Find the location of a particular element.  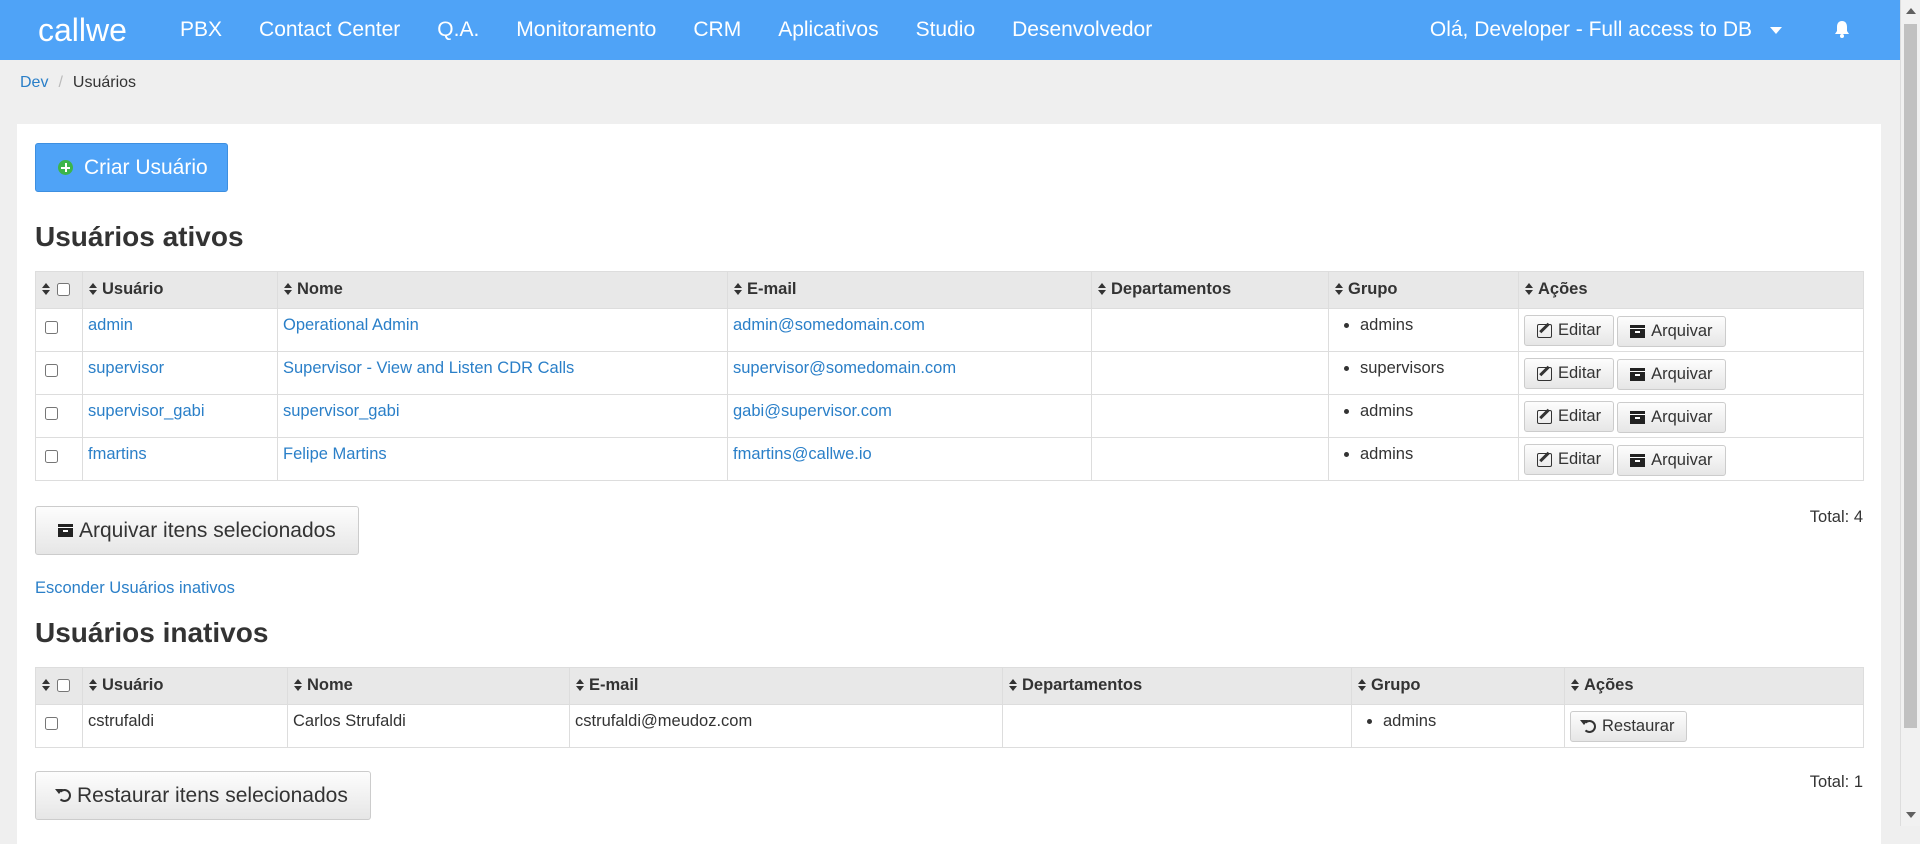

create-user-label: Criar Usuário is located at coordinates (146, 167).